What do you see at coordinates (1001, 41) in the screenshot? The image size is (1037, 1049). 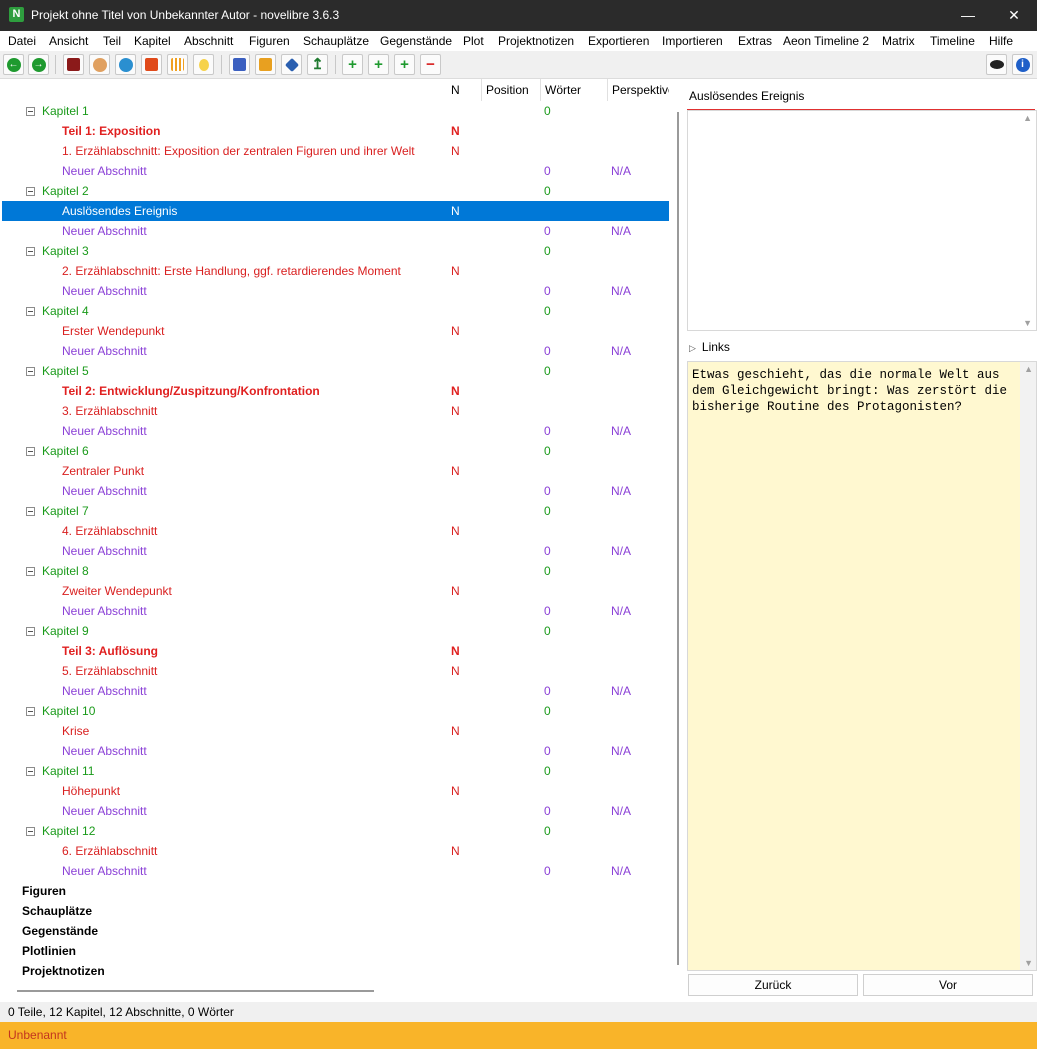 I see `menu-hilfe: Hilfe` at bounding box center [1001, 41].